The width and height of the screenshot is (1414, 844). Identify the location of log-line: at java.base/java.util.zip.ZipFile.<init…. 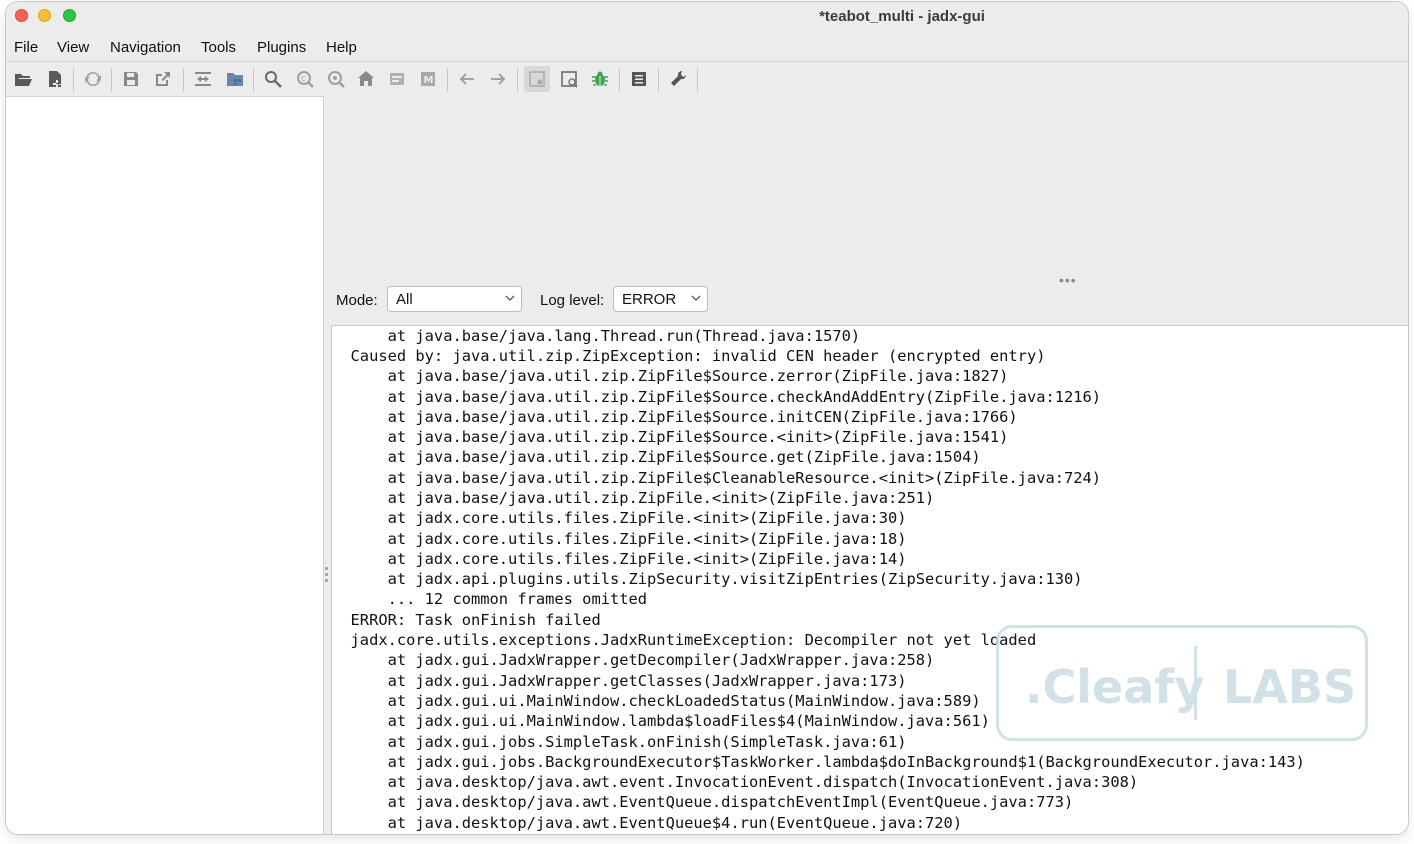
(633, 498).